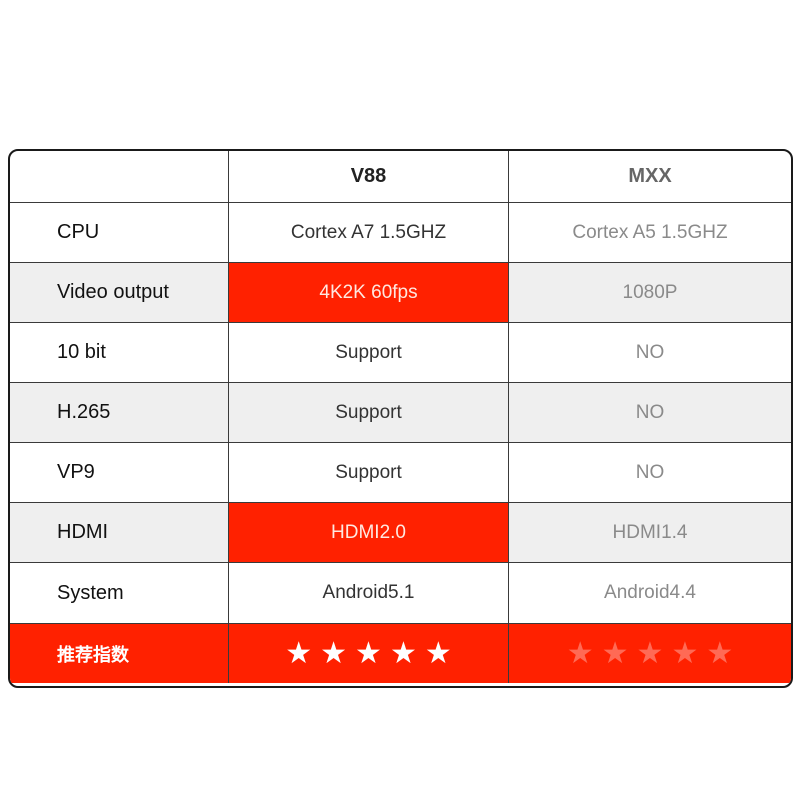  I want to click on table-row: CPU Cortex A7 1.5GHZ Cortex A5 1.5GHZ, so click(400, 233).